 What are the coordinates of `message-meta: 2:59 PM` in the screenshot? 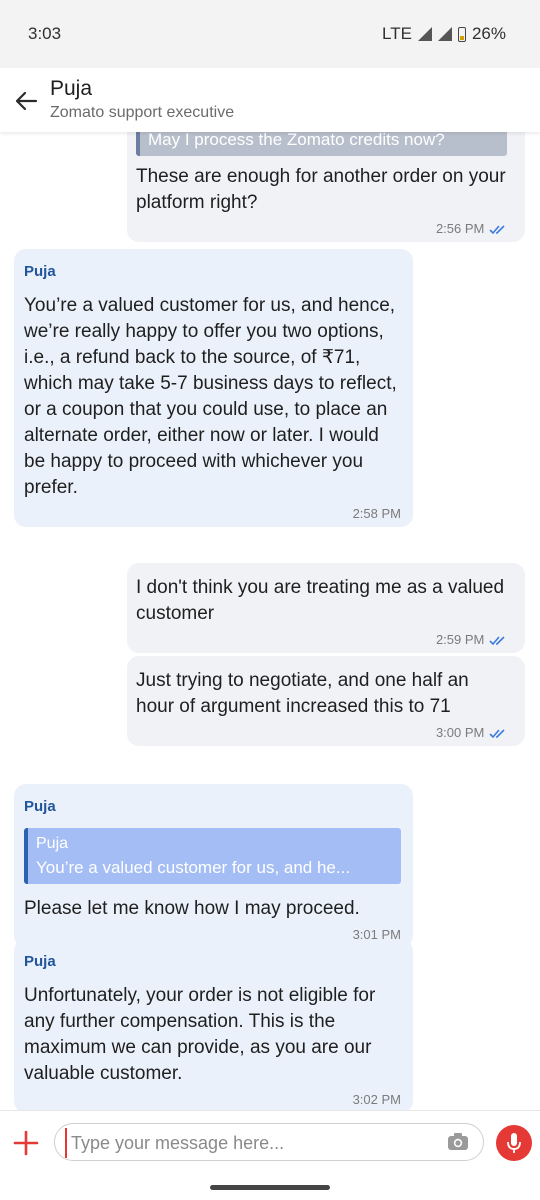 It's located at (321, 641).